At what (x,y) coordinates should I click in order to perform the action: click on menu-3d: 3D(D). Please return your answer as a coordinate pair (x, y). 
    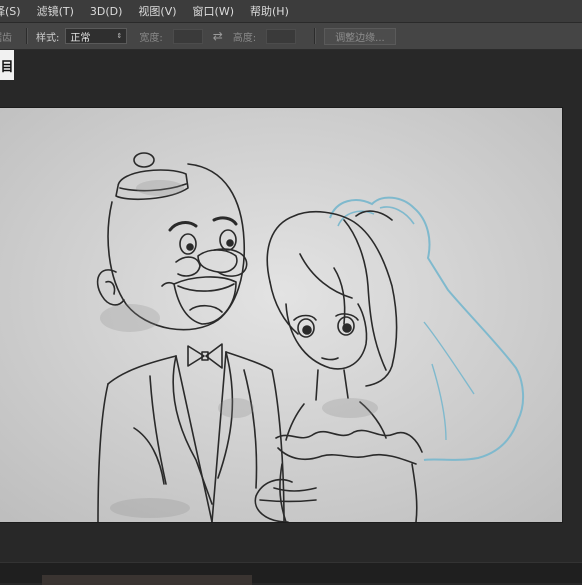
    Looking at the image, I should click on (106, 11).